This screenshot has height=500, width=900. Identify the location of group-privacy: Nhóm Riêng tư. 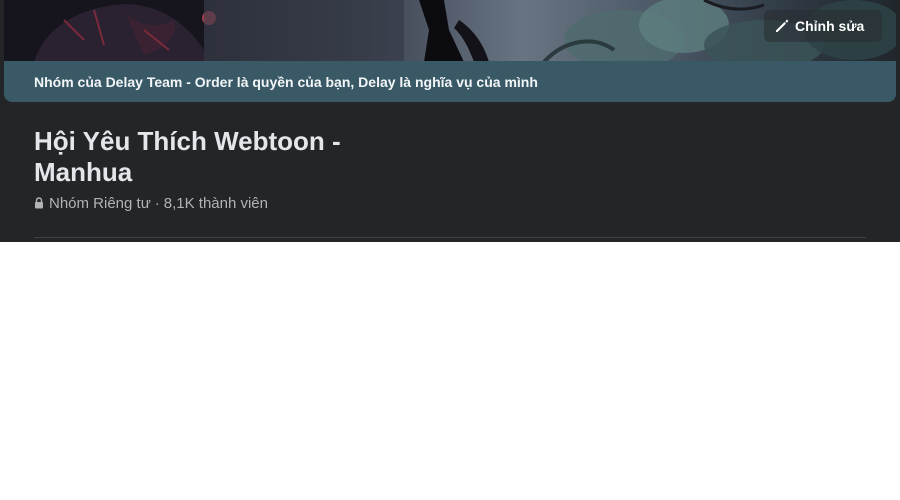
(100, 203).